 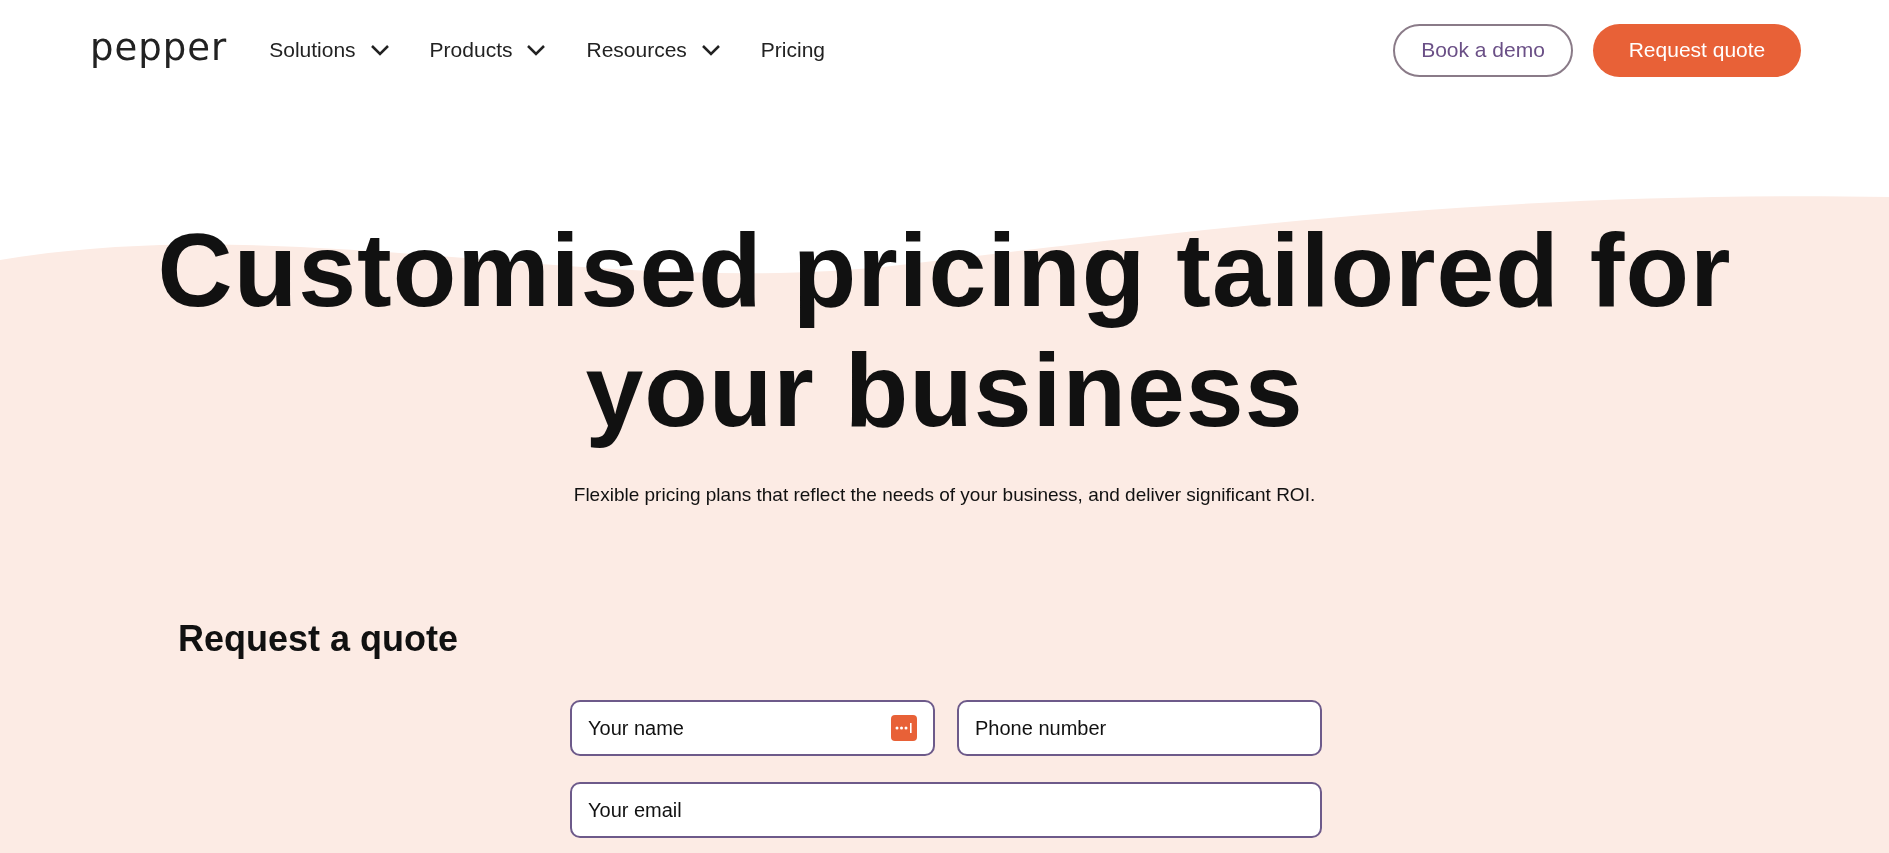 I want to click on nav-item: Solutions, so click(x=329, y=50).